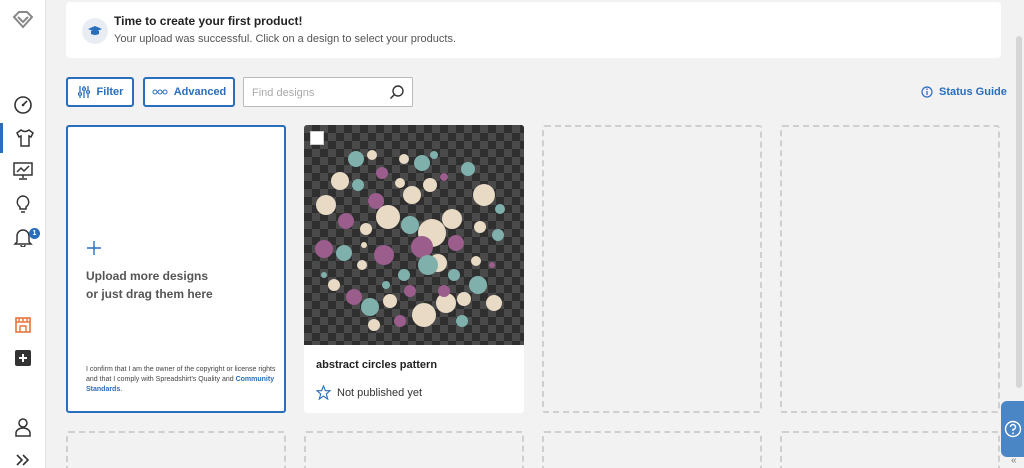  What do you see at coordinates (23, 20) in the screenshot?
I see `logo-icon` at bounding box center [23, 20].